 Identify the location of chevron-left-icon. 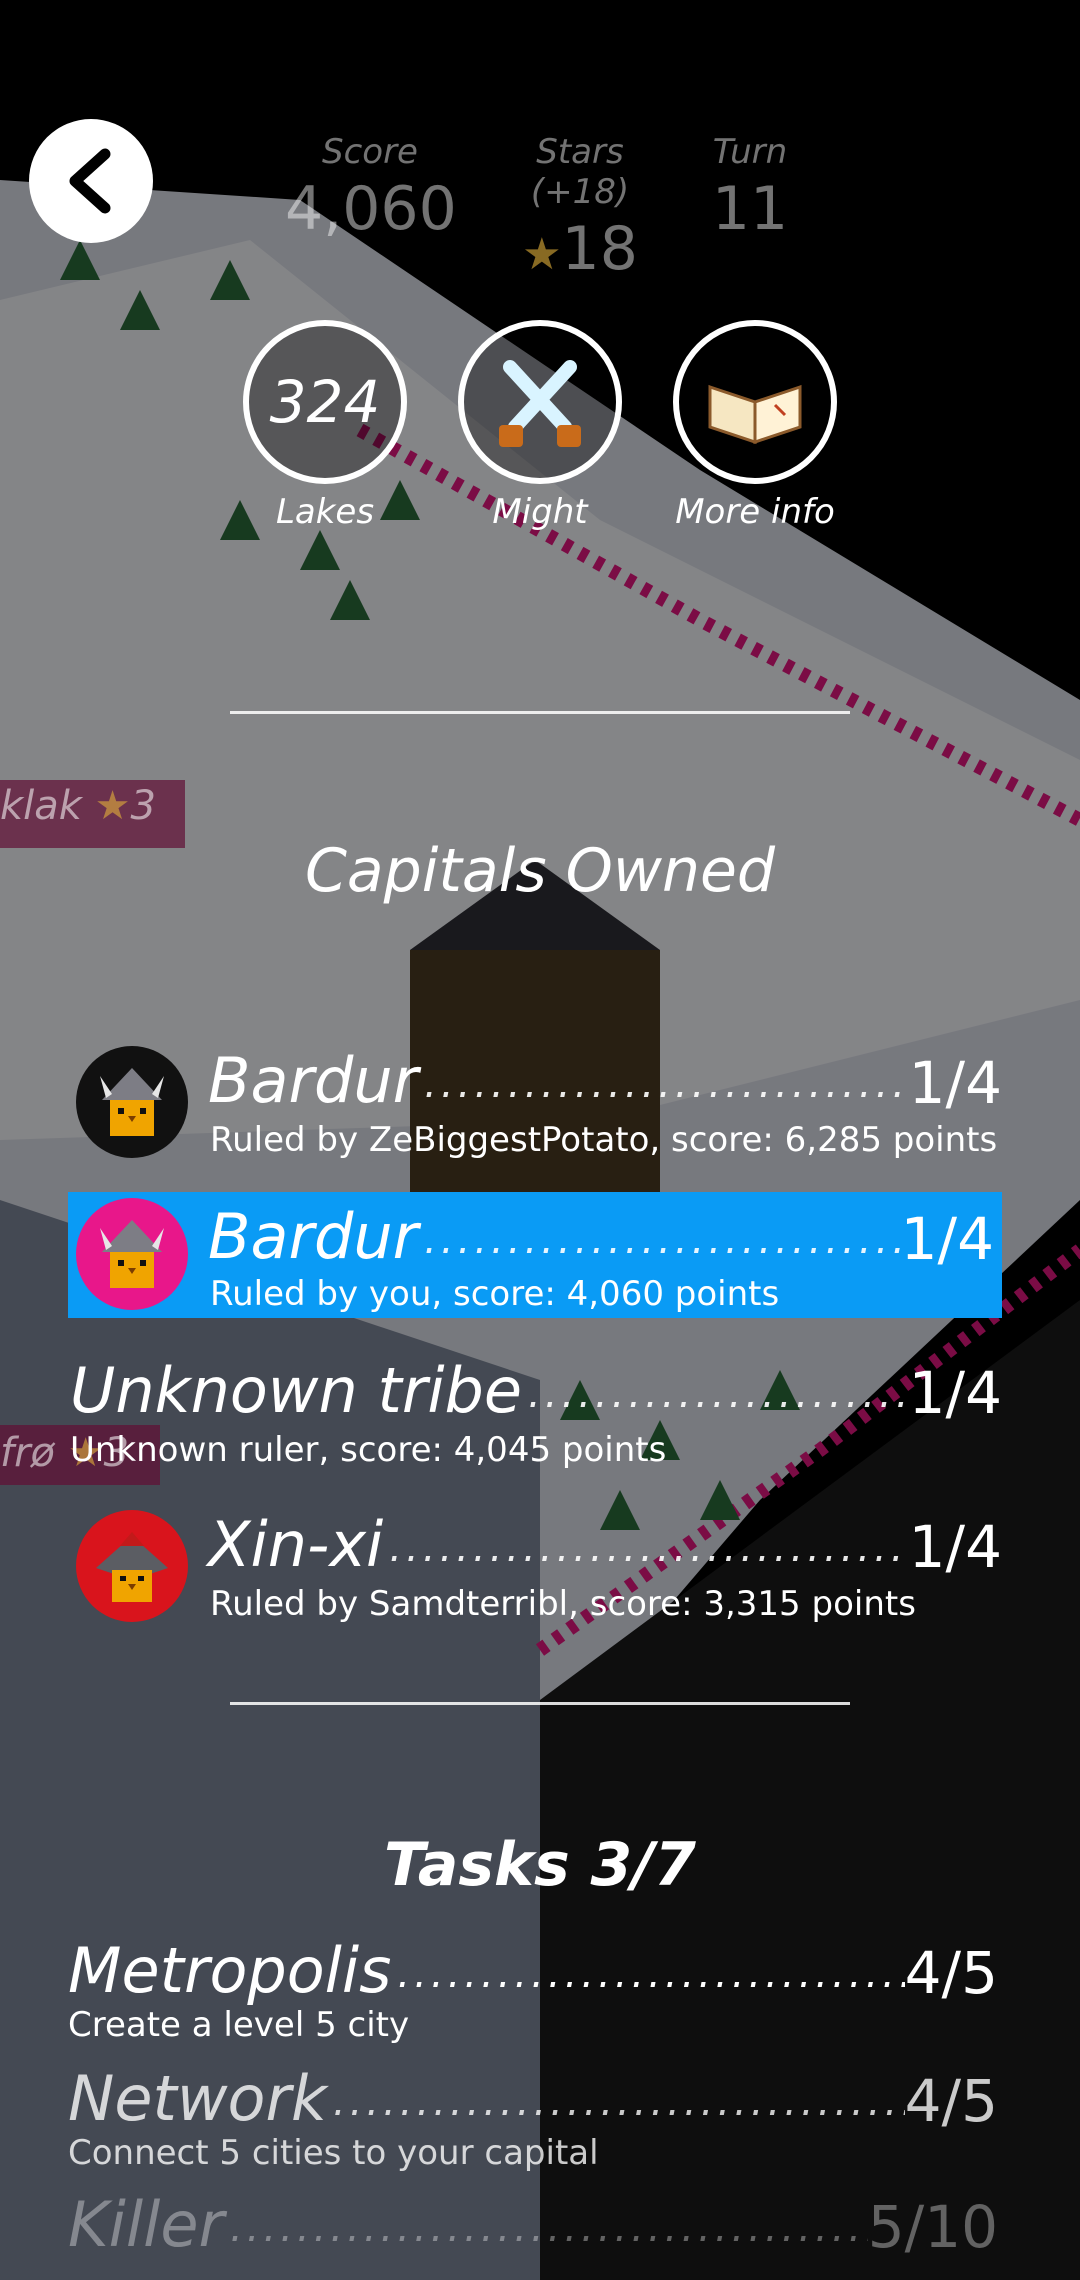
(90, 181).